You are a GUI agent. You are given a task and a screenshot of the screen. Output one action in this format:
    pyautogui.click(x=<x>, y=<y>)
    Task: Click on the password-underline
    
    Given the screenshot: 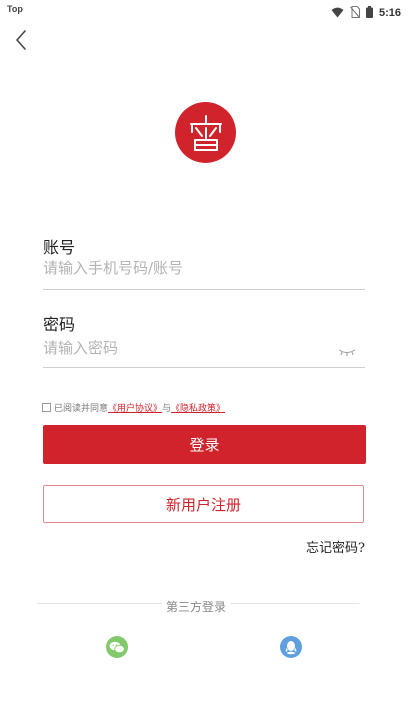 What is the action you would take?
    pyautogui.click(x=204, y=367)
    